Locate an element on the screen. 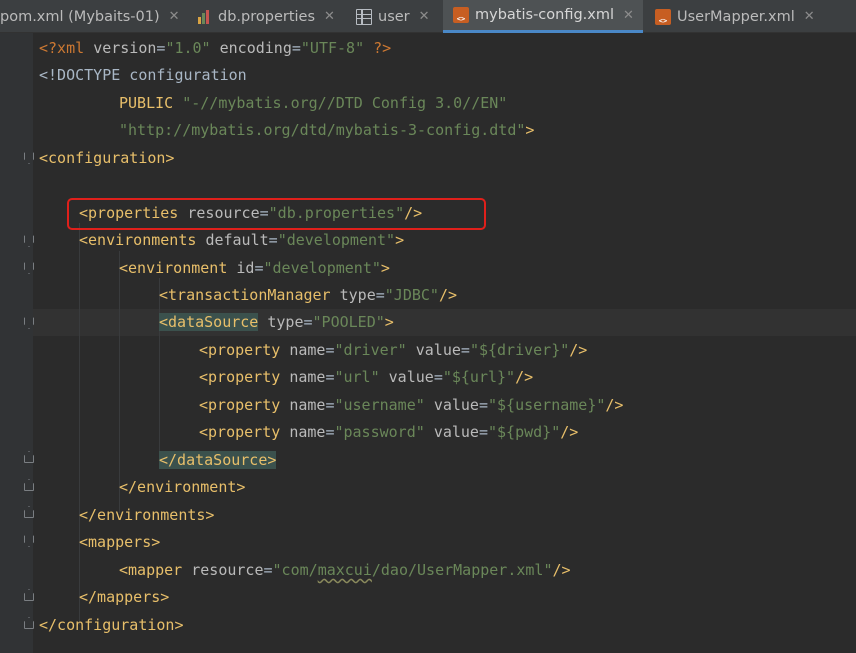 The height and width of the screenshot is (653, 856). code-line-datasource-close: </dataSource> is located at coordinates (218, 460).